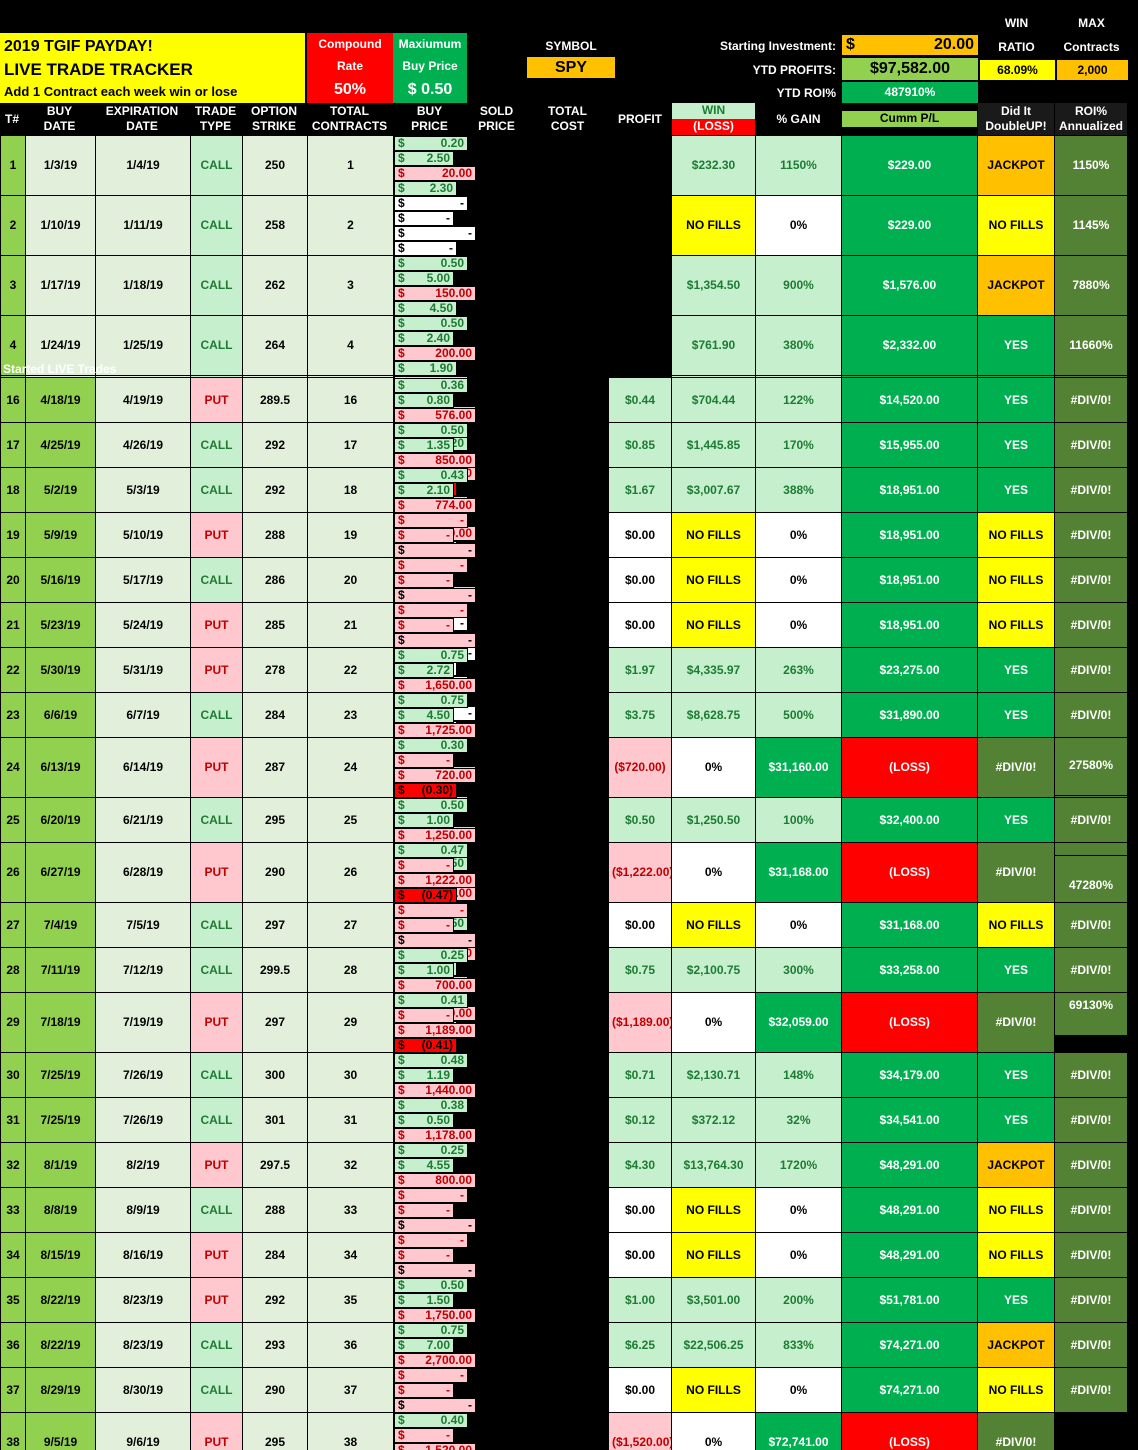  I want to click on percent-gain: 388%, so click(799, 490).